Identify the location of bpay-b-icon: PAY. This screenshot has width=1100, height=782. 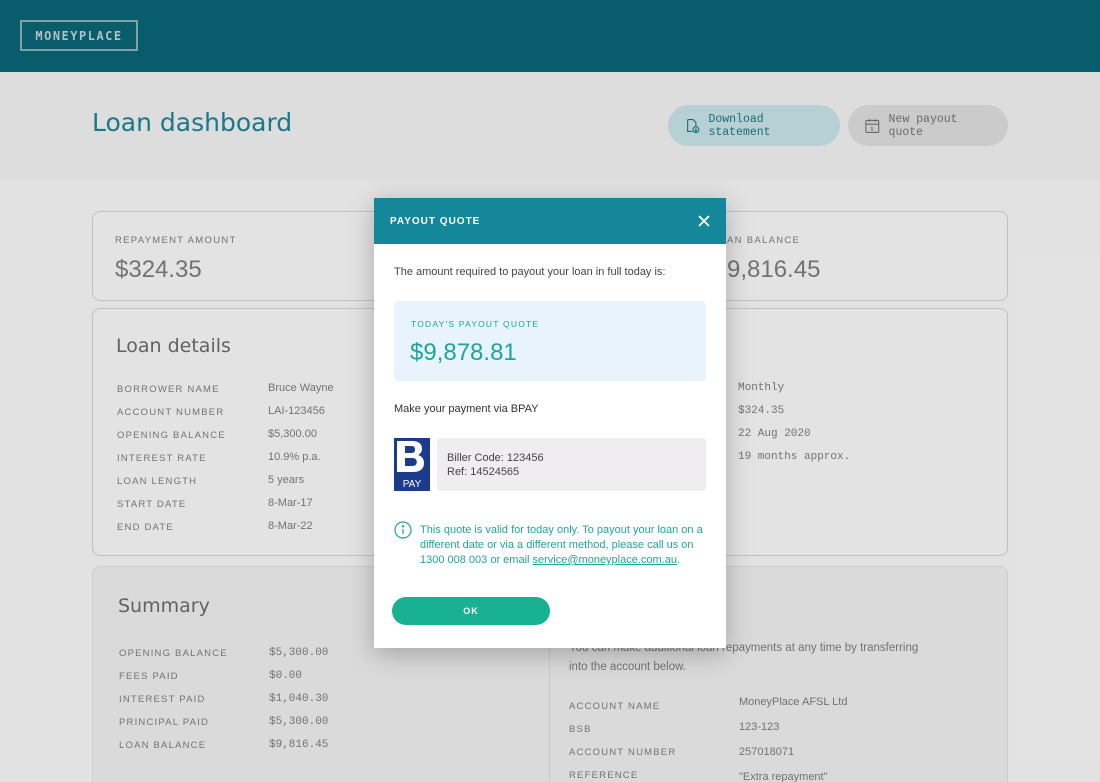
(412, 464).